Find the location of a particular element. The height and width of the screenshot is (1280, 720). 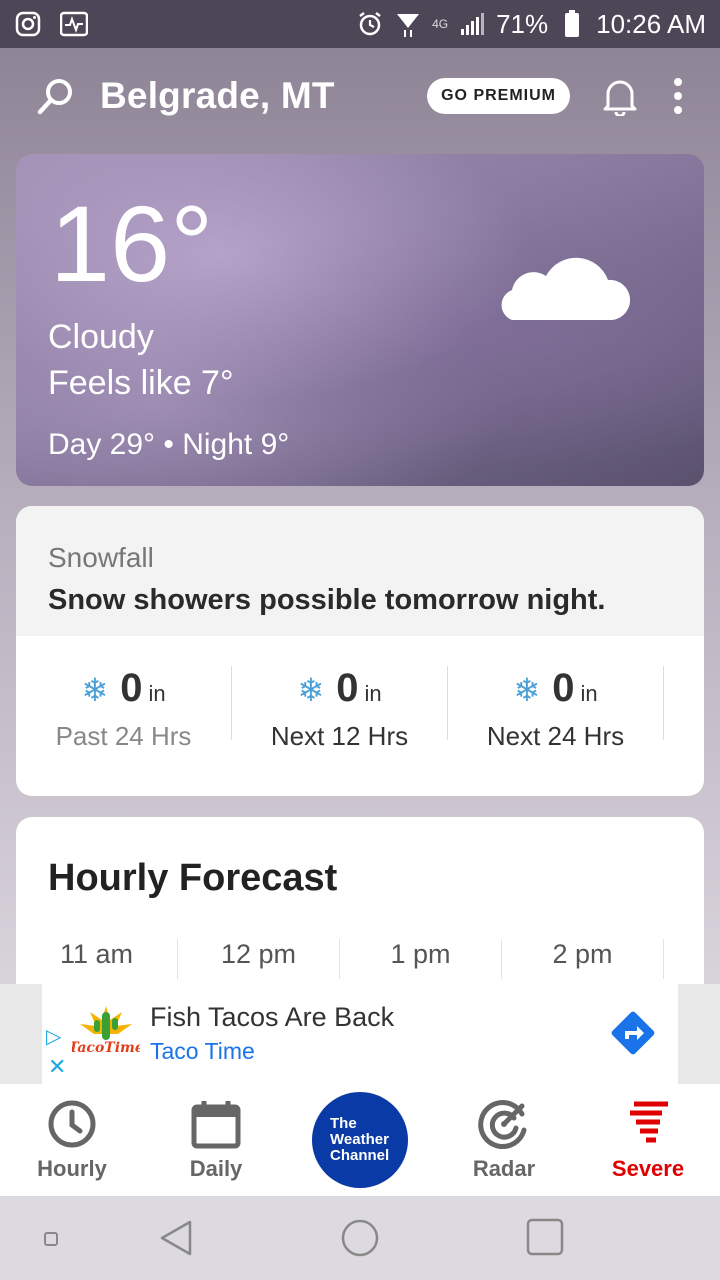

feels-like-text: Feels like 7° is located at coordinates (141, 383).